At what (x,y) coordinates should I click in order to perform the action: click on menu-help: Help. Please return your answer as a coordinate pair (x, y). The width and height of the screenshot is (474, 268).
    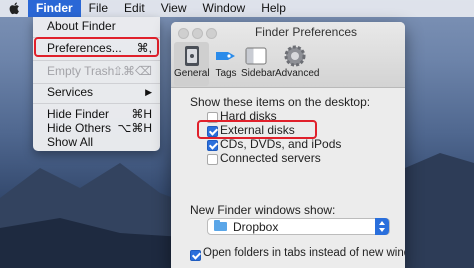
    Looking at the image, I should click on (273, 8).